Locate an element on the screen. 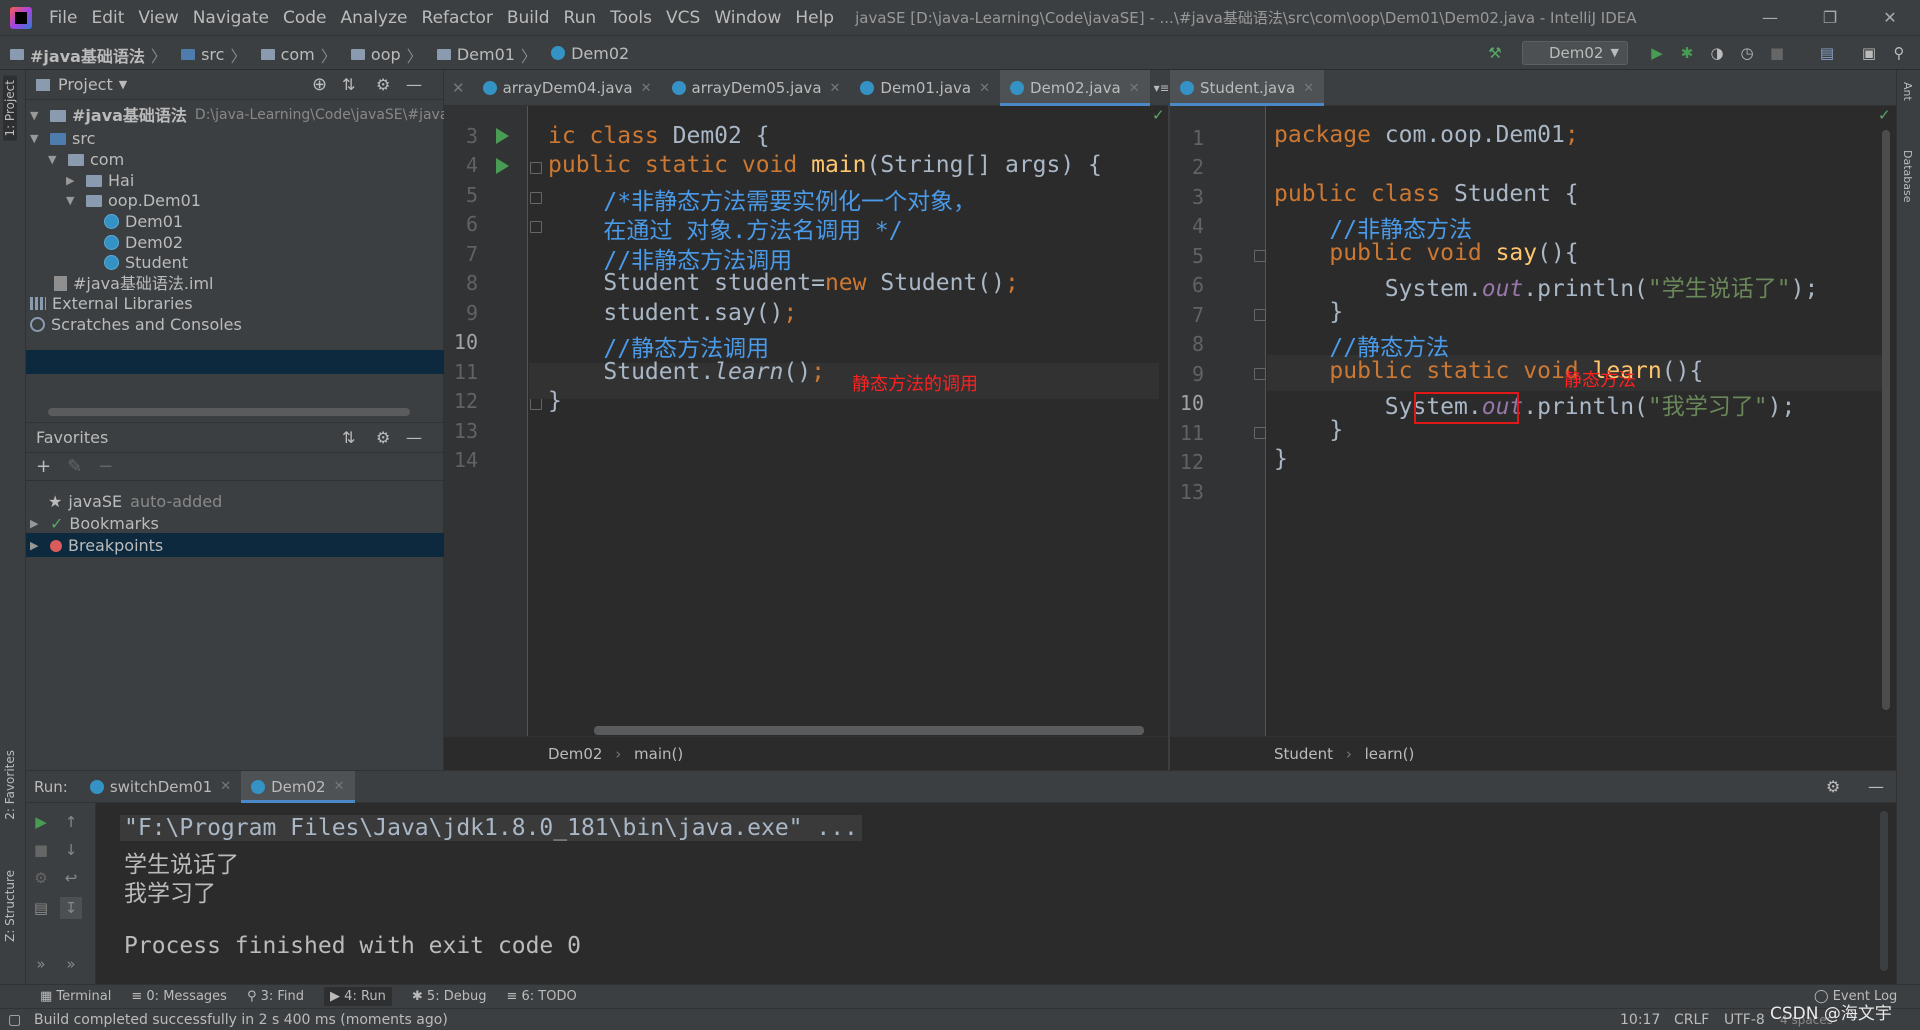 The width and height of the screenshot is (1920, 1030). edit-icon: ✎ is located at coordinates (74, 466).